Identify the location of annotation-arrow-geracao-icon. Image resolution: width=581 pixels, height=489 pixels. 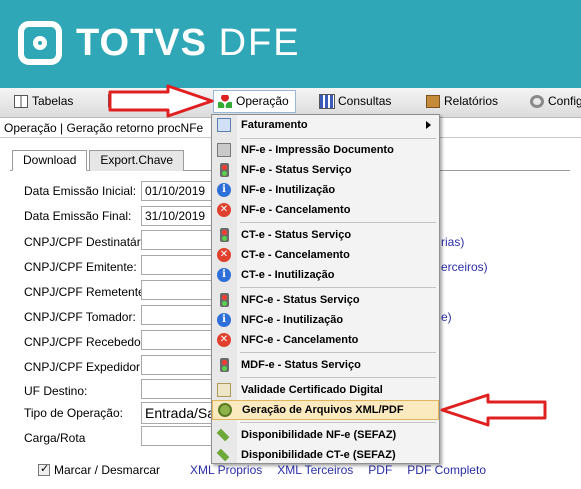
(493, 410).